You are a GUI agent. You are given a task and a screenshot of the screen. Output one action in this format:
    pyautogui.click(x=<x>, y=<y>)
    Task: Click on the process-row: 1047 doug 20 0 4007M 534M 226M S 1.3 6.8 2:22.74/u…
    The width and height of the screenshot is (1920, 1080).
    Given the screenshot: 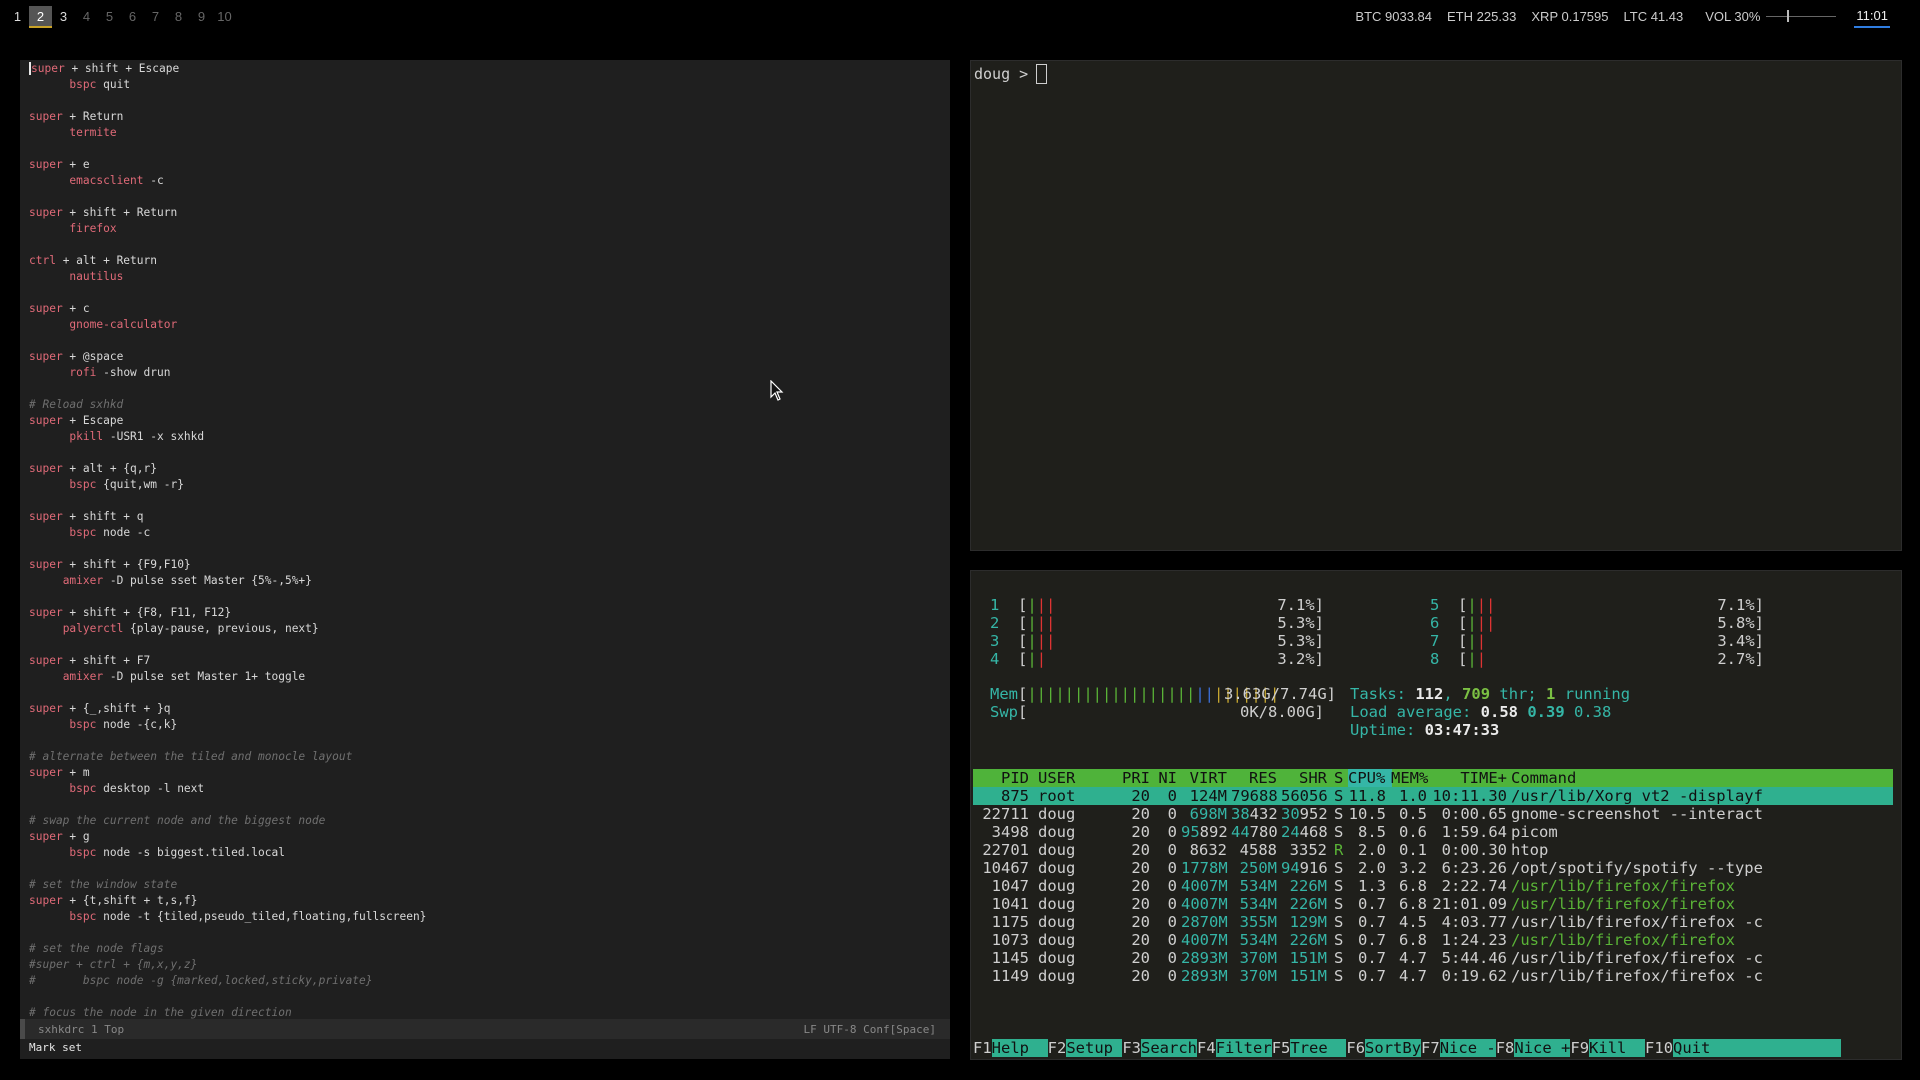 What is the action you would take?
    pyautogui.click(x=1433, y=886)
    